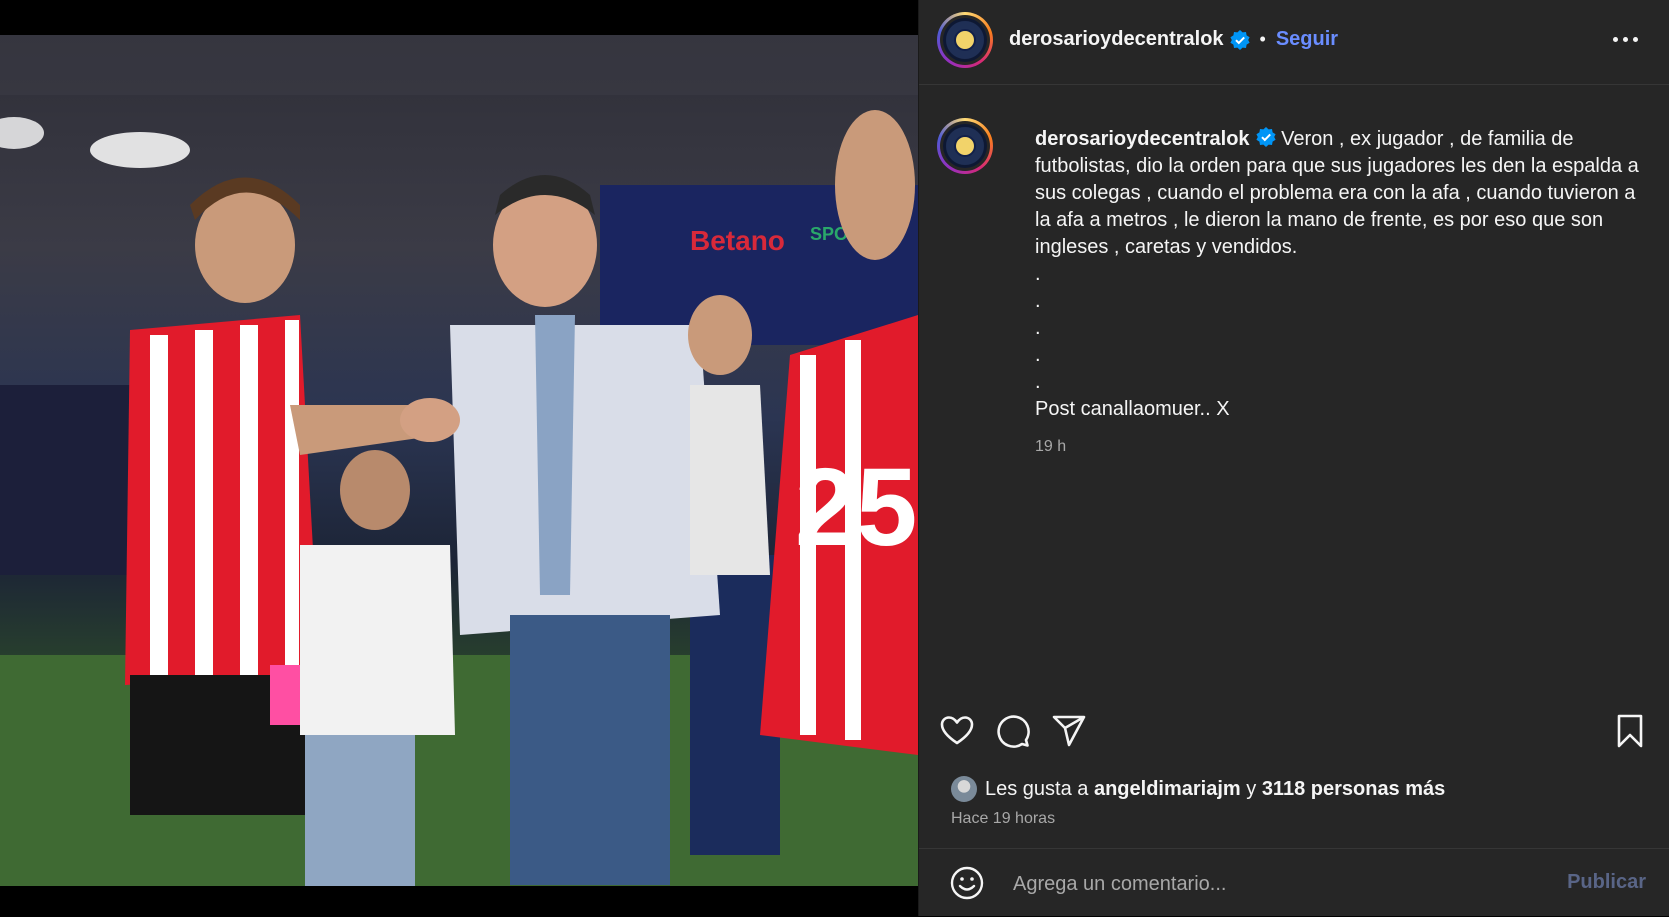  Describe the element at coordinates (1353, 789) in the screenshot. I see `likes-others: 3118 personas más` at that location.